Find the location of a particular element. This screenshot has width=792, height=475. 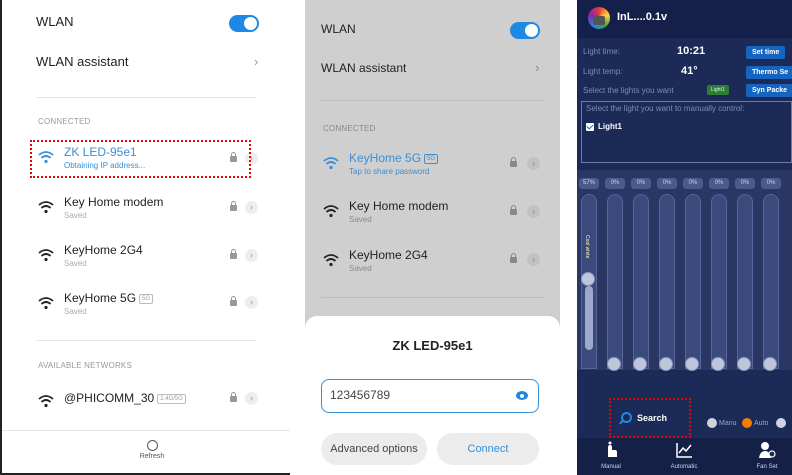

channel-sliders: 57% Cool white 0% 0% 0% 0% 0% 0% 0% is located at coordinates (684, 270).